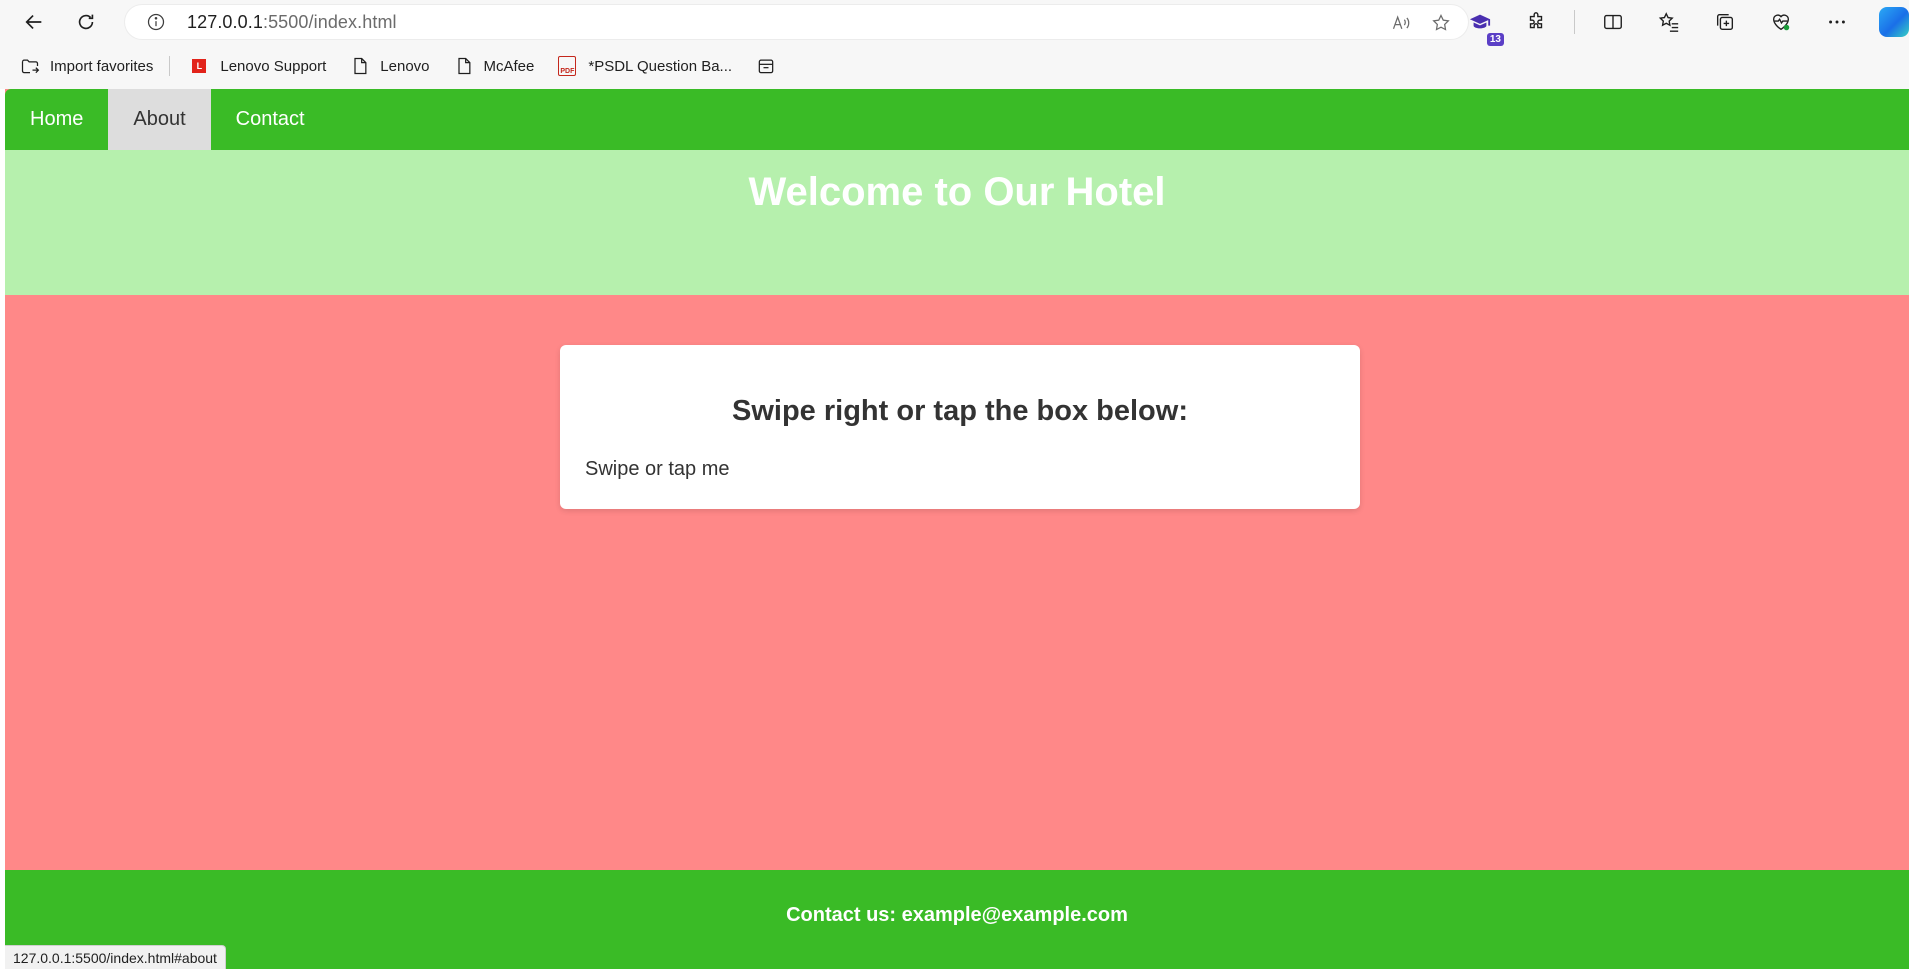 Image resolution: width=1909 pixels, height=969 pixels. I want to click on url-text: 127.0.0.1:5500/index.html, so click(292, 22).